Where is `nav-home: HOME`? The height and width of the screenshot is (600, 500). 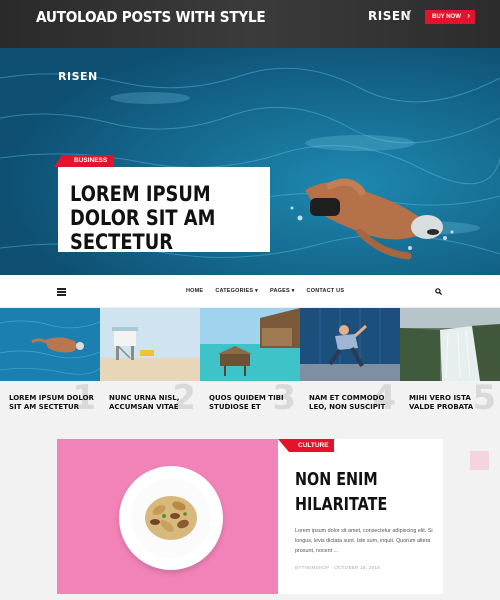 nav-home: HOME is located at coordinates (194, 291).